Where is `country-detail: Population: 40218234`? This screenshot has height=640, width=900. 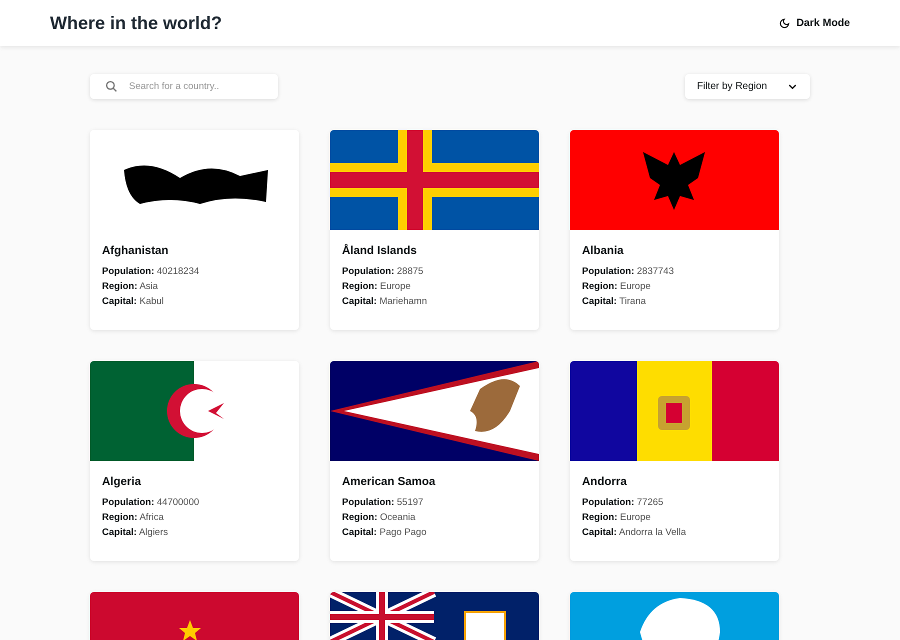 country-detail: Population: 40218234 is located at coordinates (151, 271).